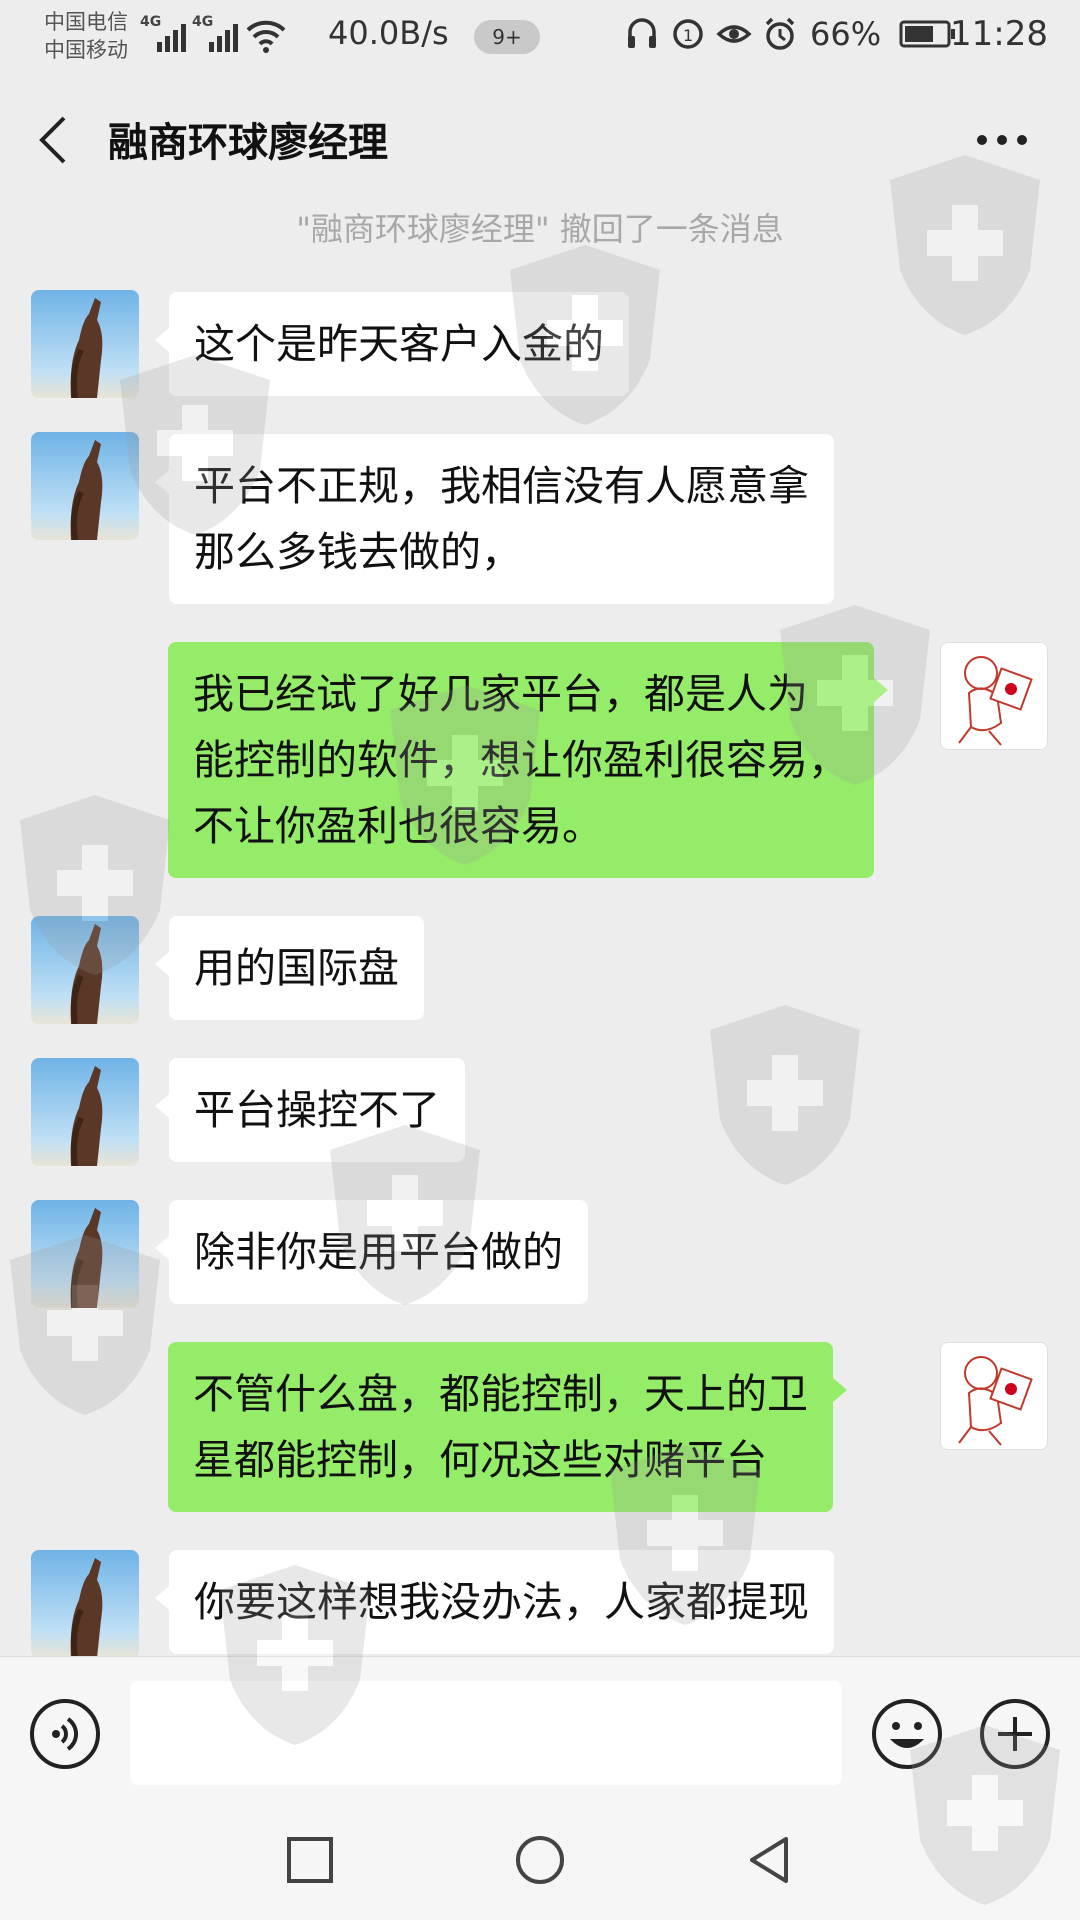  What do you see at coordinates (310, 1860) in the screenshot?
I see `square-nav-icon` at bounding box center [310, 1860].